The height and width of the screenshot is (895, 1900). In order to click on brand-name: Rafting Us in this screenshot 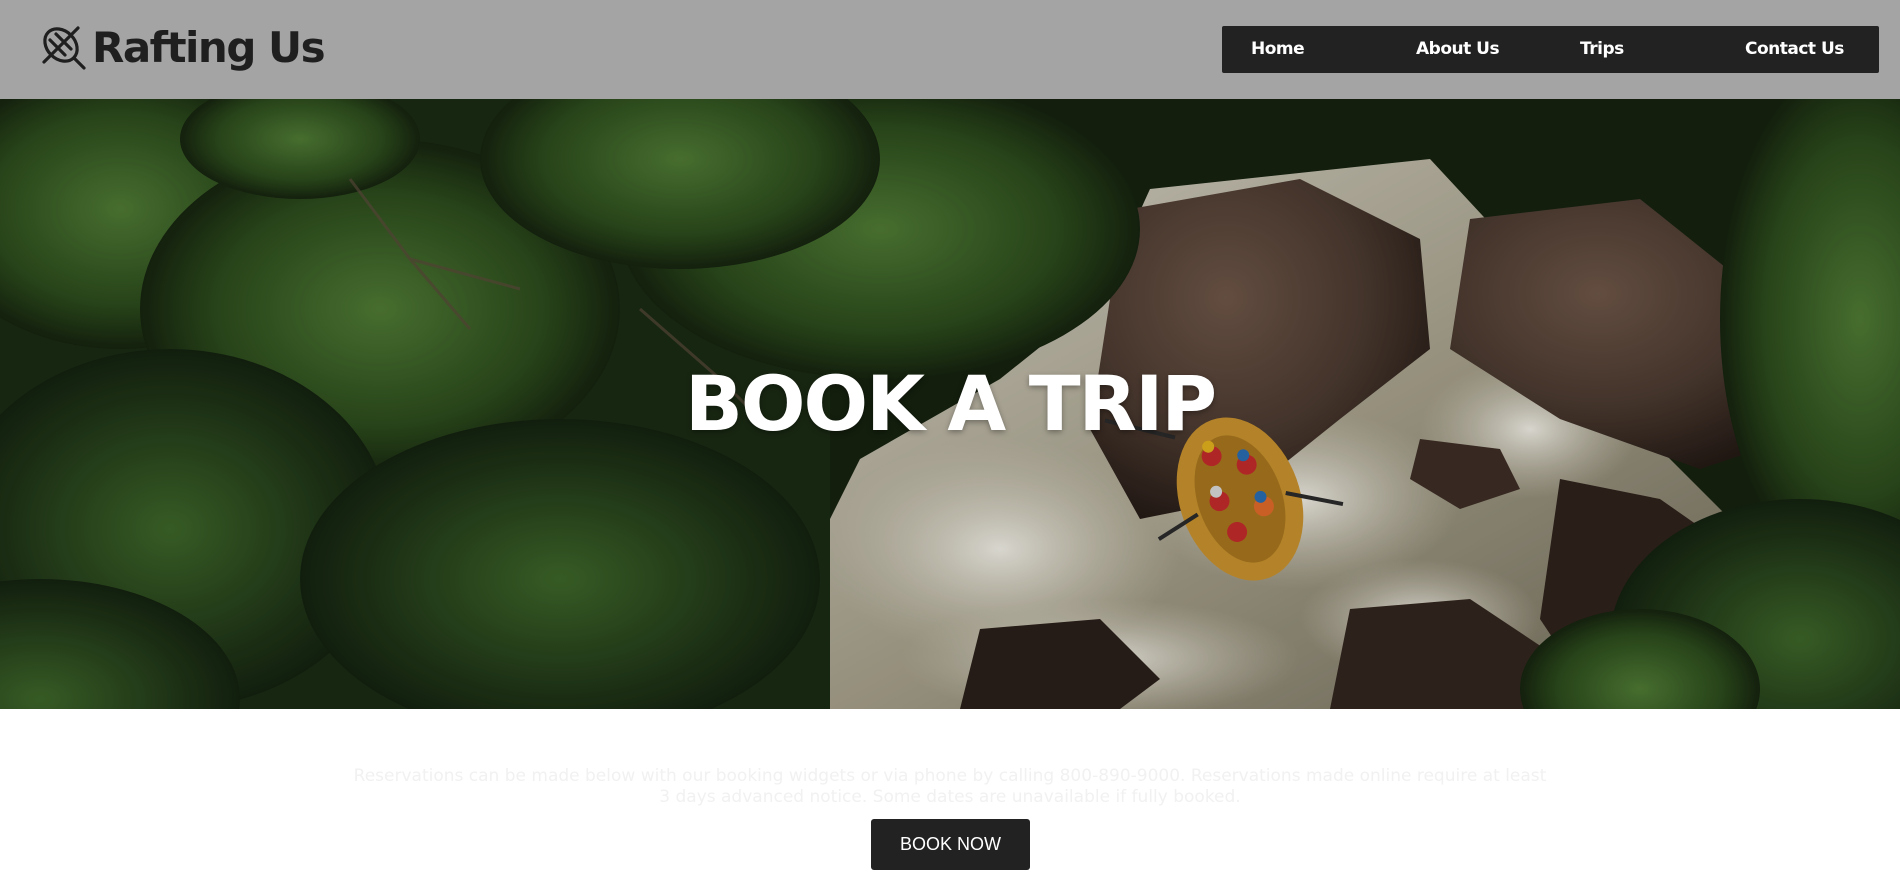, I will do `click(209, 47)`.